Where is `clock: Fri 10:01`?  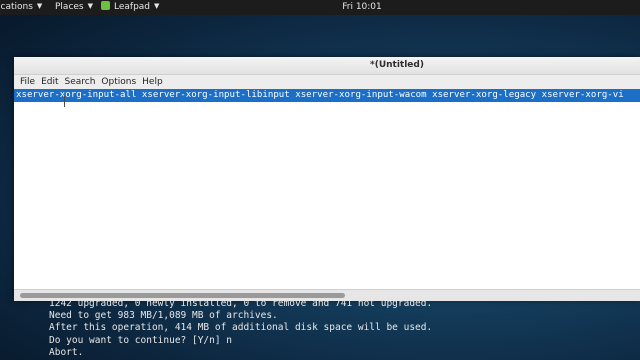 clock: Fri 10:01 is located at coordinates (320, 7).